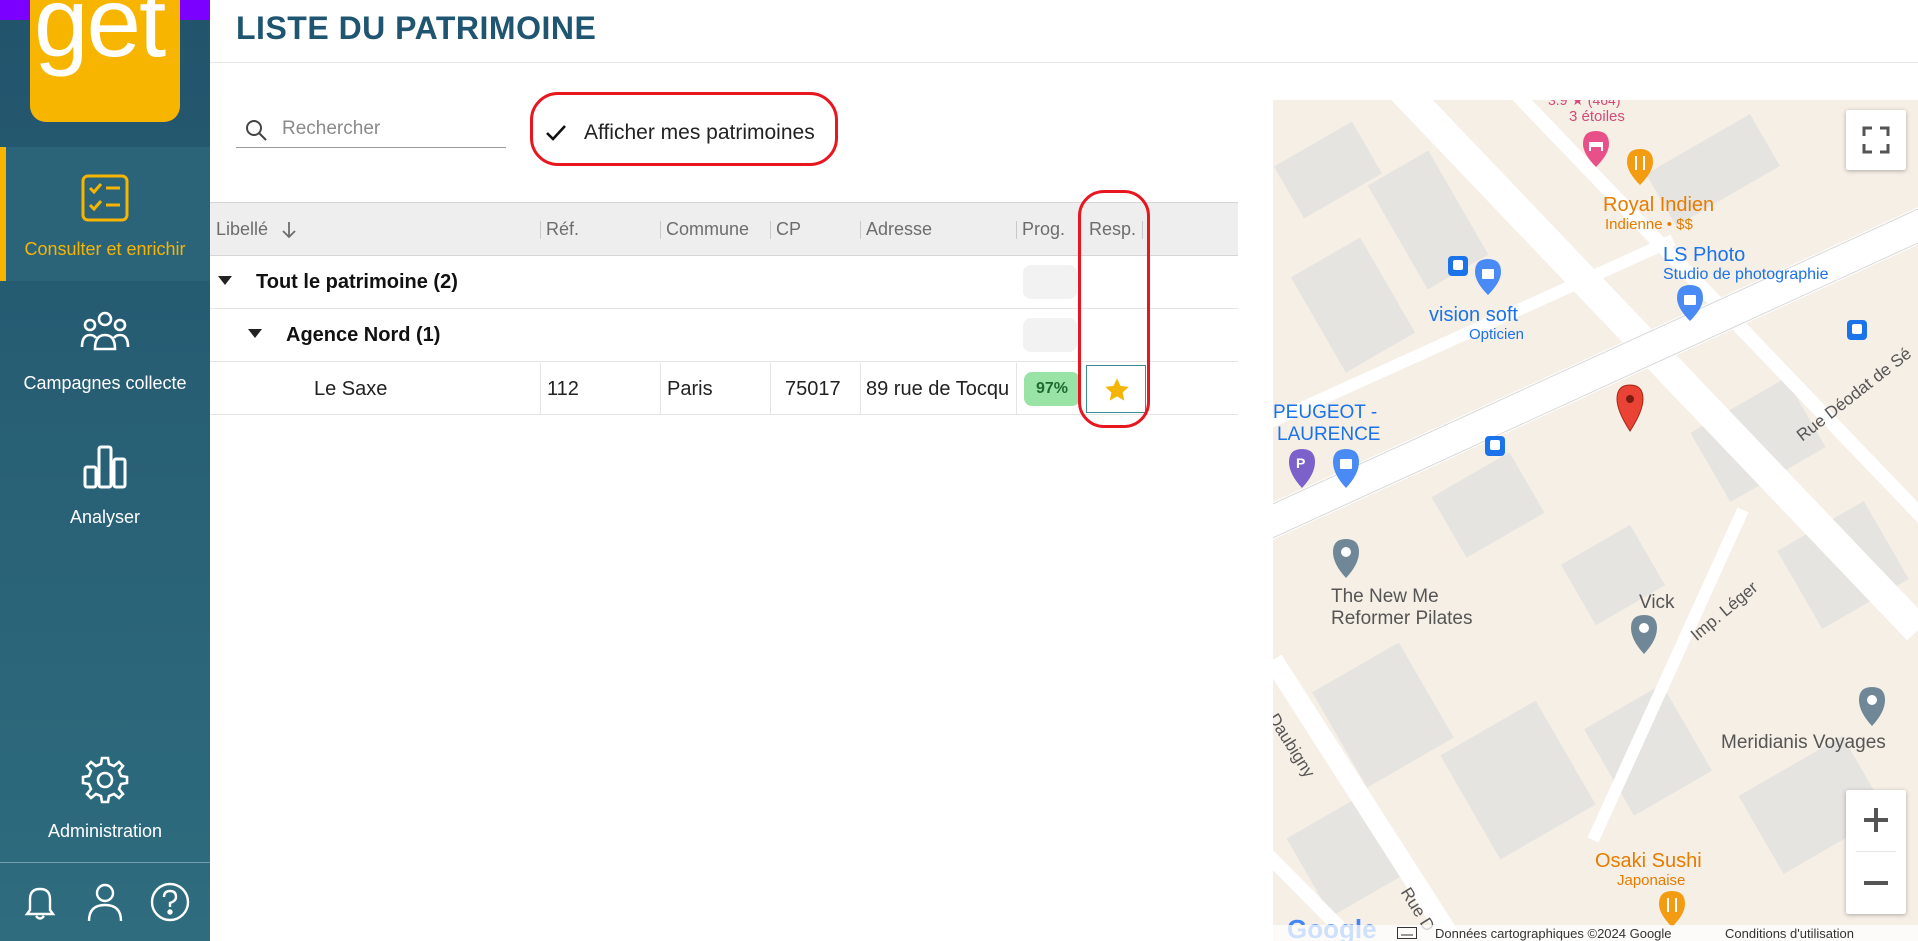 The width and height of the screenshot is (1918, 941). Describe the element at coordinates (105, 902) in the screenshot. I see `user-icon` at that location.